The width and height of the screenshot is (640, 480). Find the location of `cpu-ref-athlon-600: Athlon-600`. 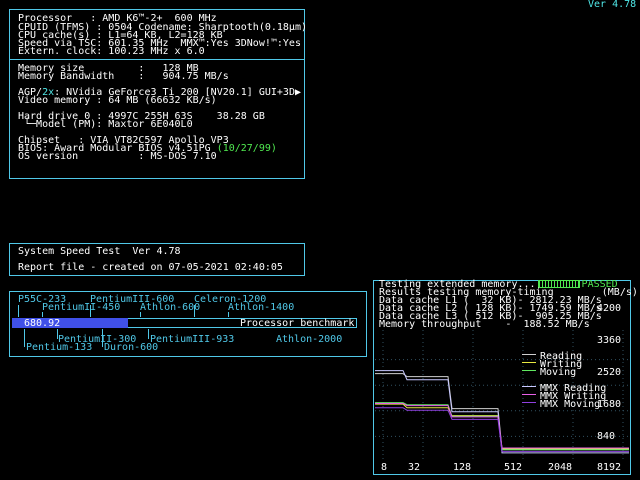

cpu-ref-athlon-600: Athlon-600 is located at coordinates (170, 307).